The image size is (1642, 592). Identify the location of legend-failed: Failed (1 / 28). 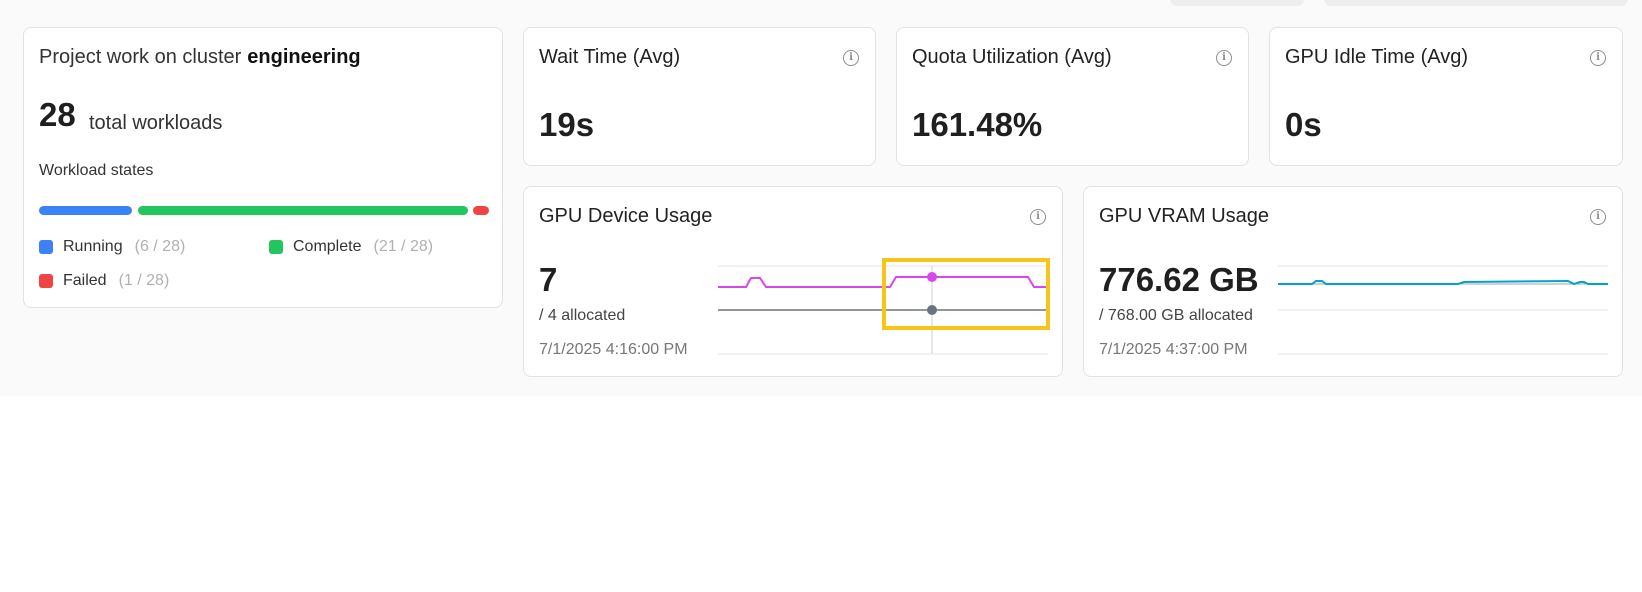
(104, 281).